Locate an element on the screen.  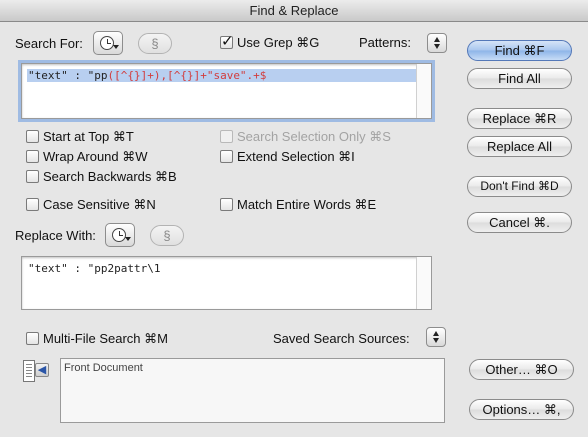
saved-search-sources-popup is located at coordinates (436, 337).